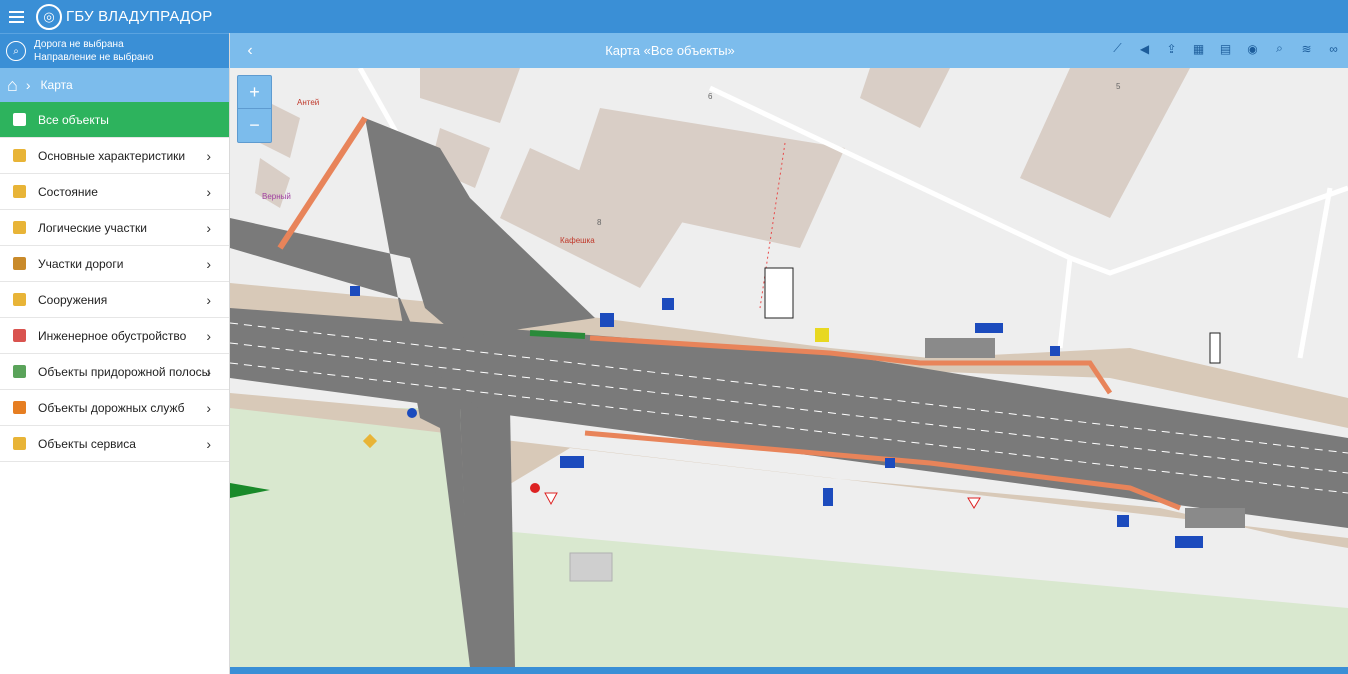 The image size is (1348, 674). I want to click on menu-item: Инженерное обустройство ›, so click(114, 336).